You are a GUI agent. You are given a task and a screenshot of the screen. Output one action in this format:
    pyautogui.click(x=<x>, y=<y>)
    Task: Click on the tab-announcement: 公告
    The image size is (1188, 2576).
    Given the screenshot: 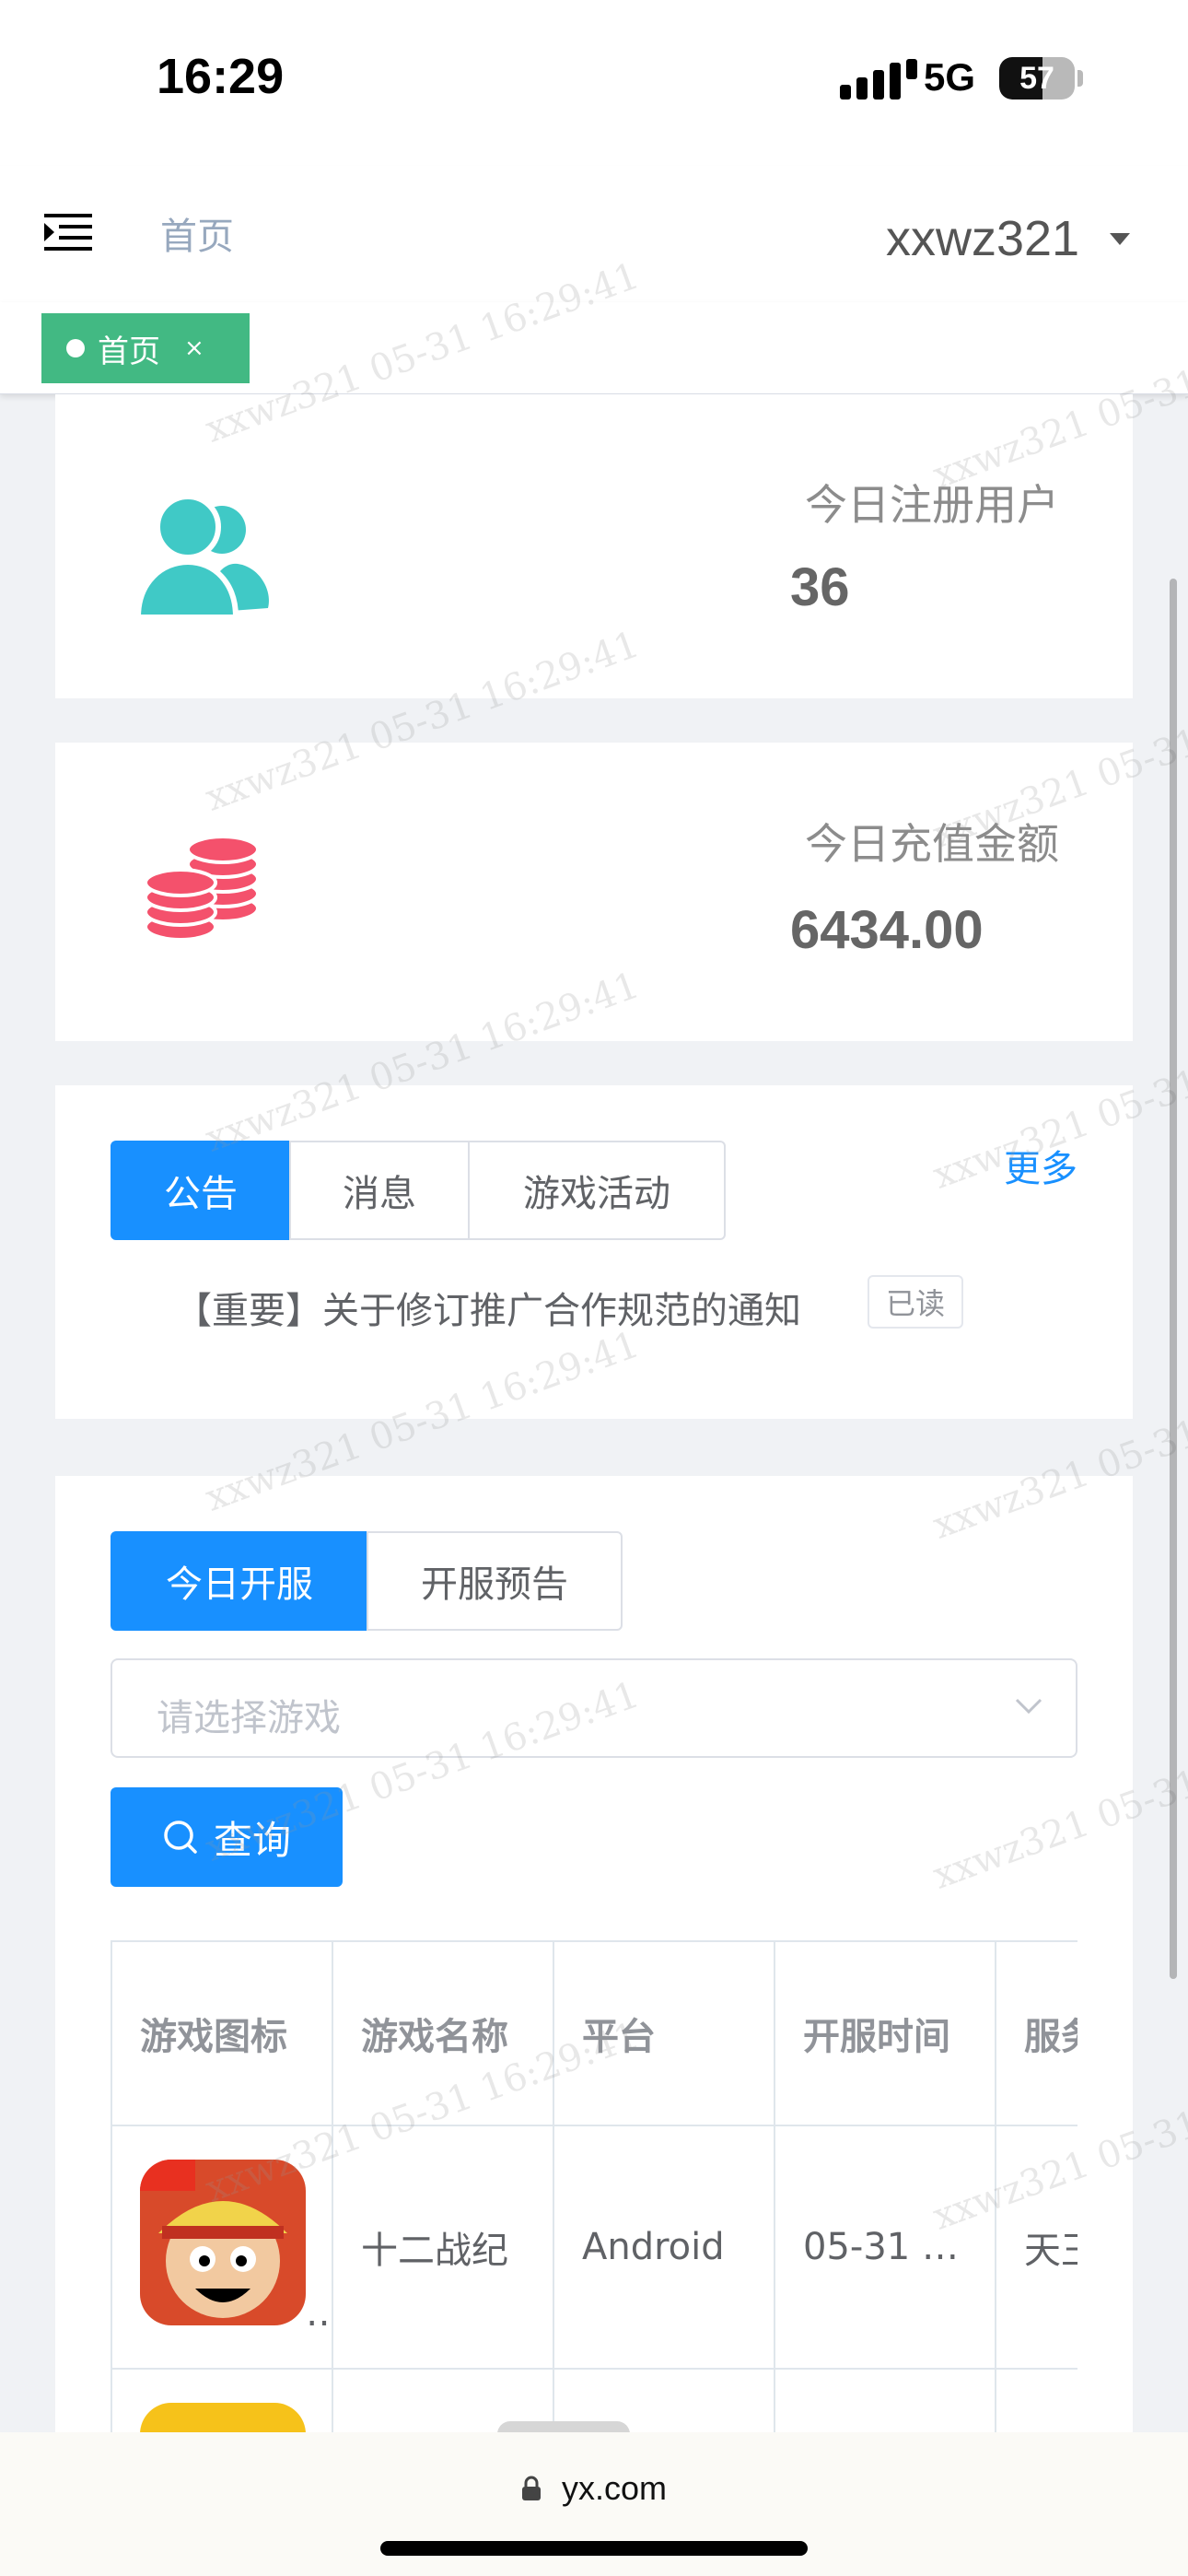 What is the action you would take?
    pyautogui.click(x=201, y=1190)
    